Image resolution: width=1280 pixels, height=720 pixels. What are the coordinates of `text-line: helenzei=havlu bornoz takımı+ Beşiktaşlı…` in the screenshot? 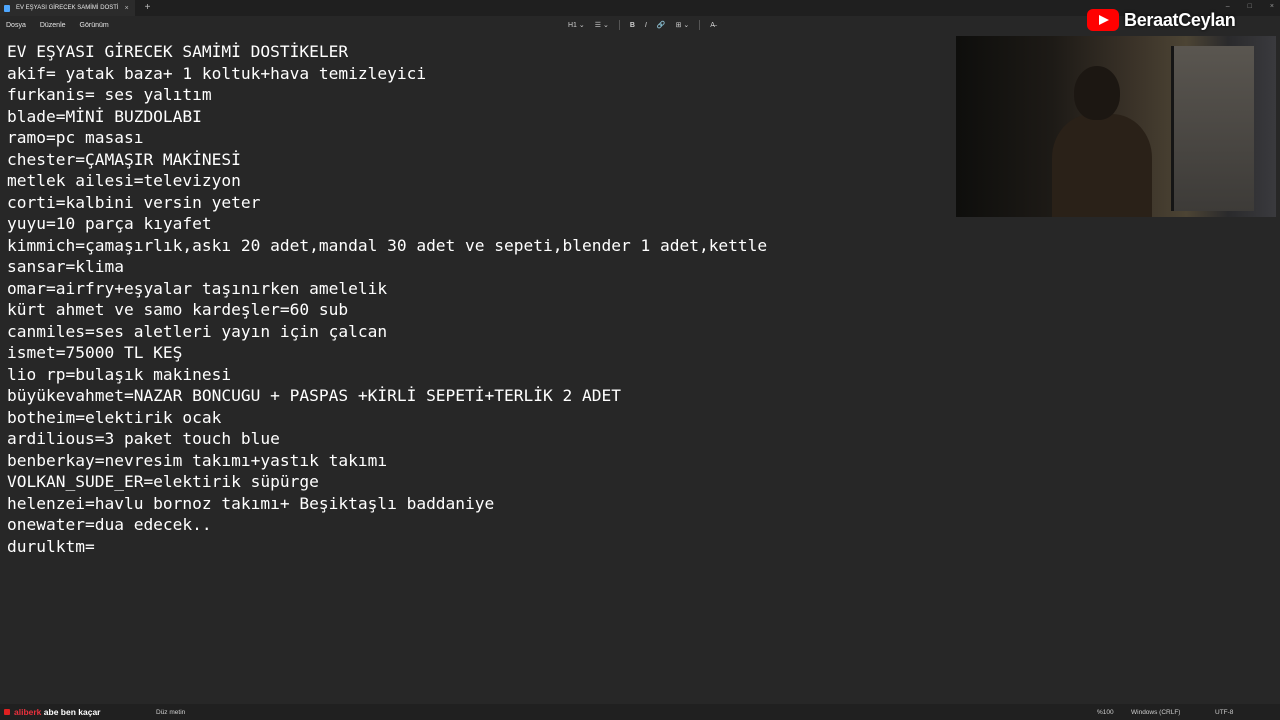 It's located at (477, 504).